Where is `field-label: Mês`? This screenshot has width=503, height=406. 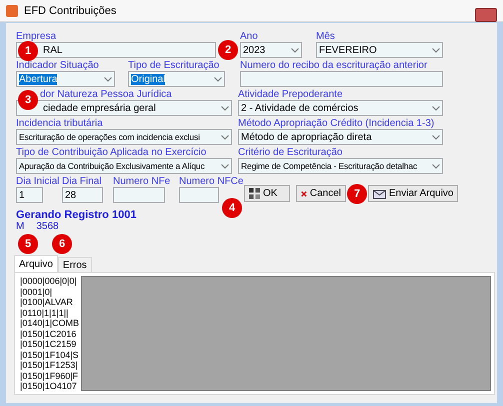 field-label: Mês is located at coordinates (325, 36).